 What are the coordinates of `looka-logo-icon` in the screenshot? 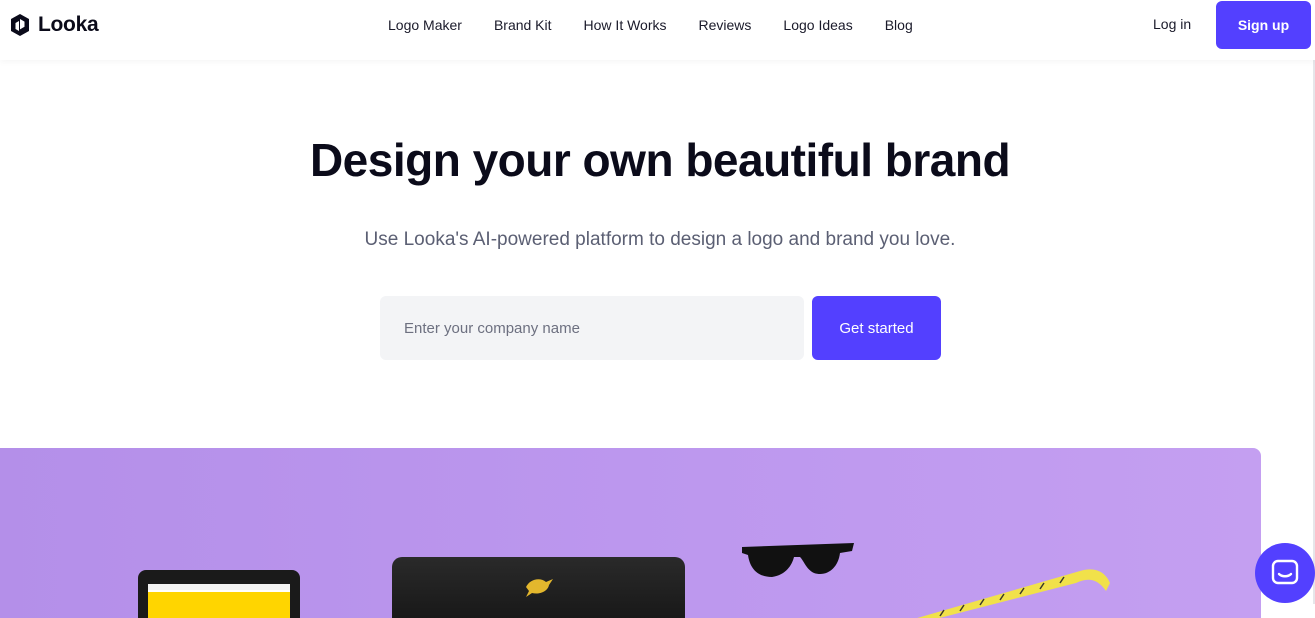 It's located at (20, 25).